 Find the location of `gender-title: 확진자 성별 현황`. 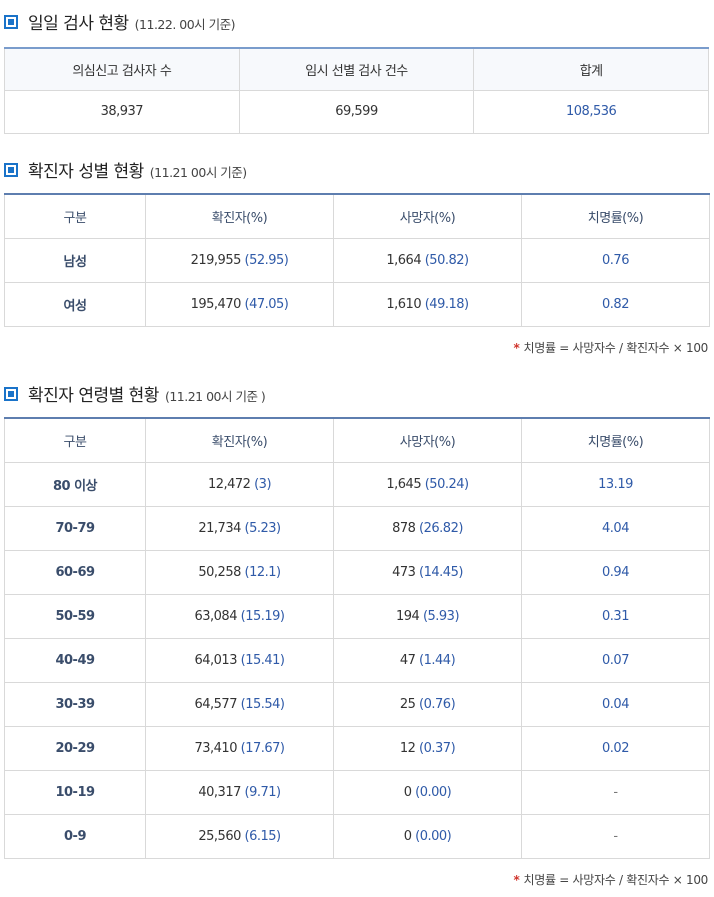

gender-title: 확진자 성별 현황 is located at coordinates (86, 172).